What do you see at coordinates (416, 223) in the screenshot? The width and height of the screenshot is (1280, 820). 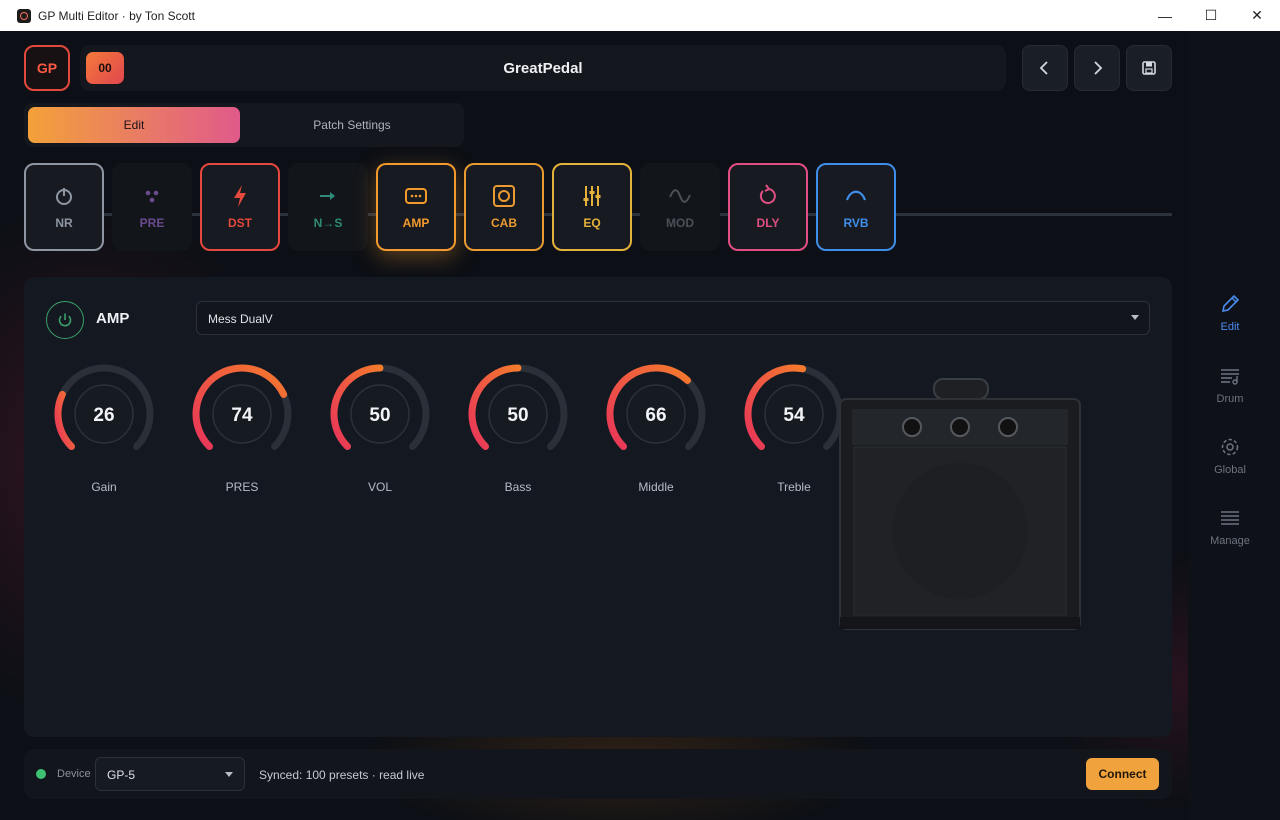 I see `chain-block-label: AMP` at bounding box center [416, 223].